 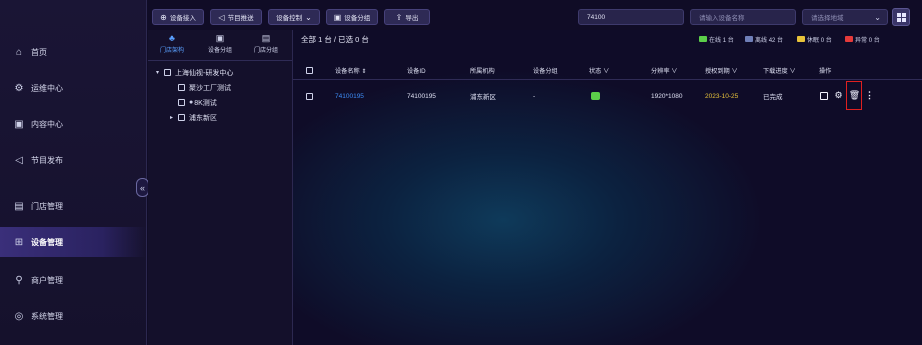 I want to click on nav-item-ops: ⚙ 运维中心, so click(x=73, y=88).